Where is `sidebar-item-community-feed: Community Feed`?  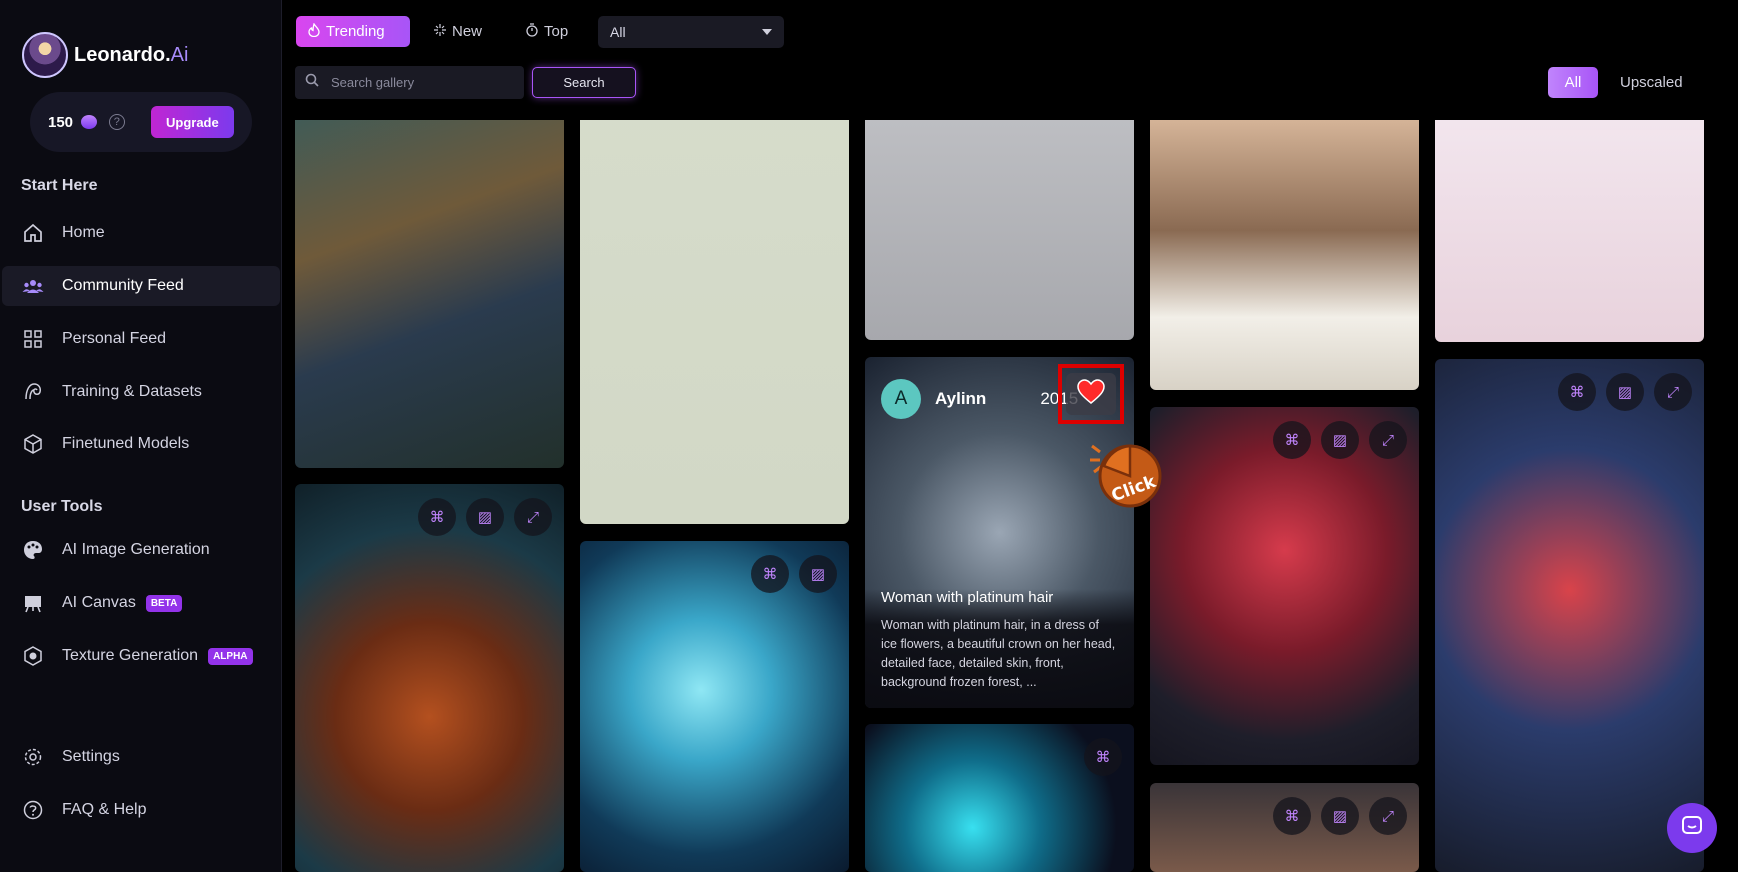
sidebar-item-community-feed: Community Feed is located at coordinates (141, 286).